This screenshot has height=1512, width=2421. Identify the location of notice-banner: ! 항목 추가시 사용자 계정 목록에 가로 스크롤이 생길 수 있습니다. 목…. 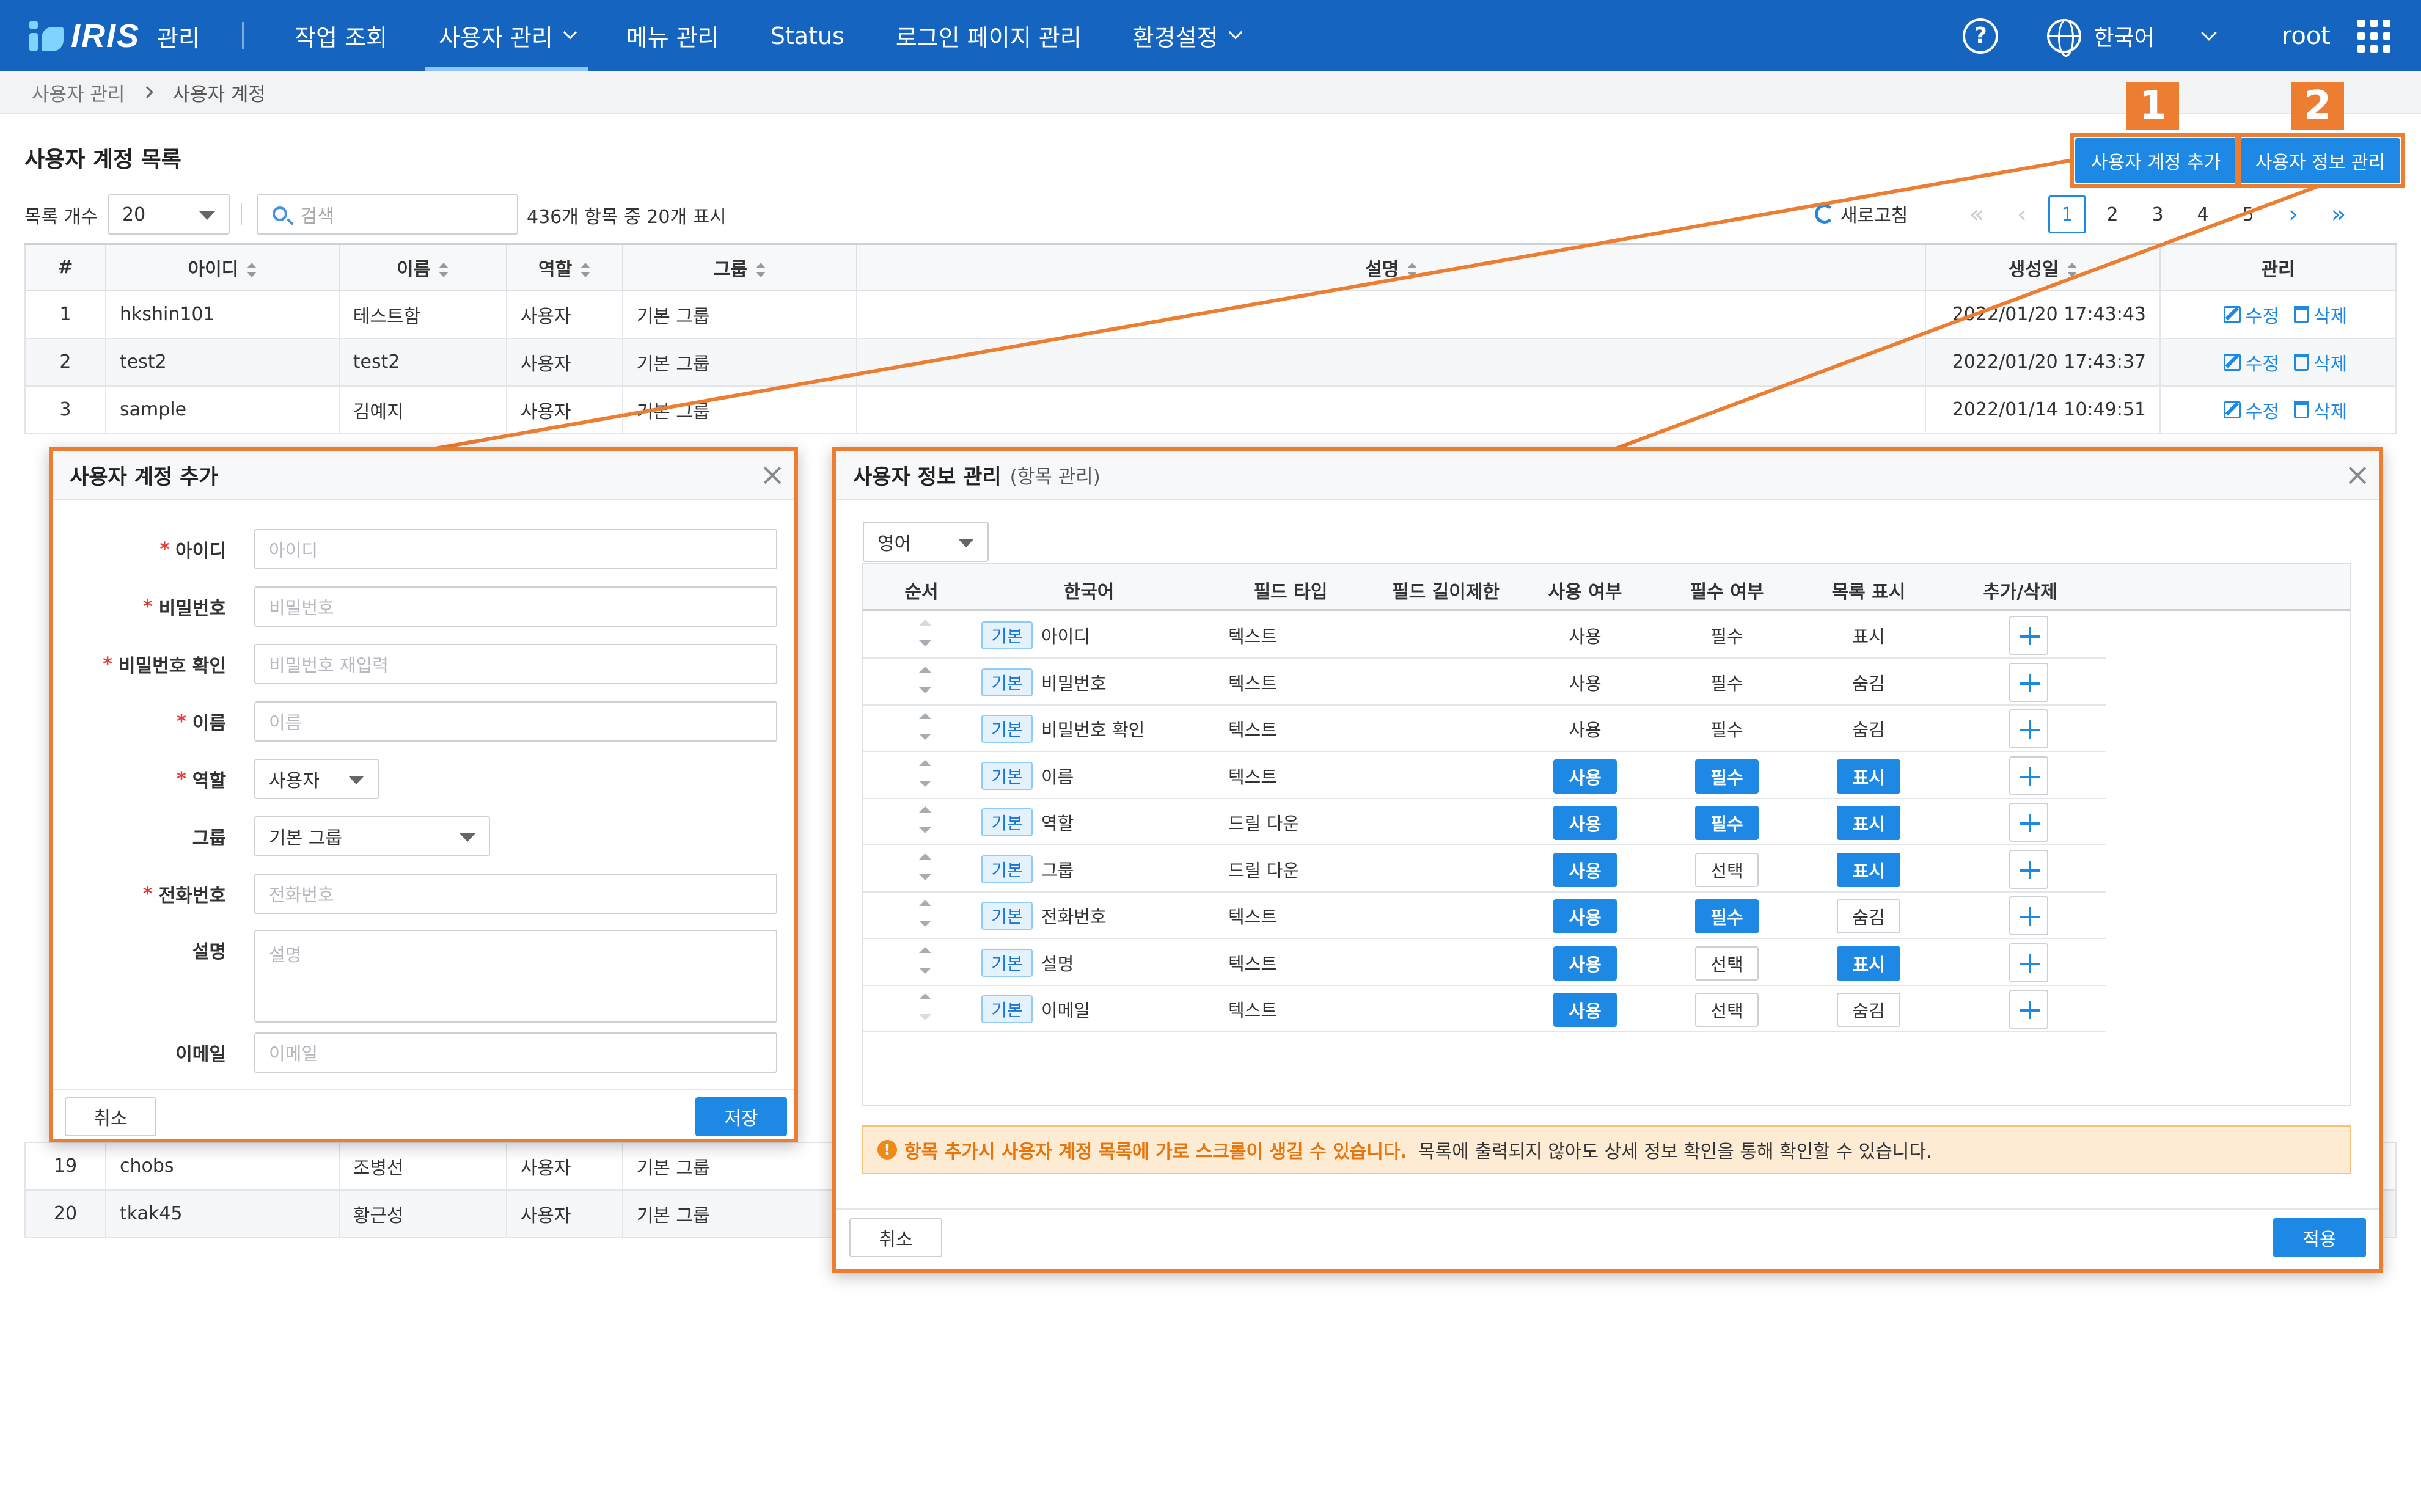
(1606, 1150).